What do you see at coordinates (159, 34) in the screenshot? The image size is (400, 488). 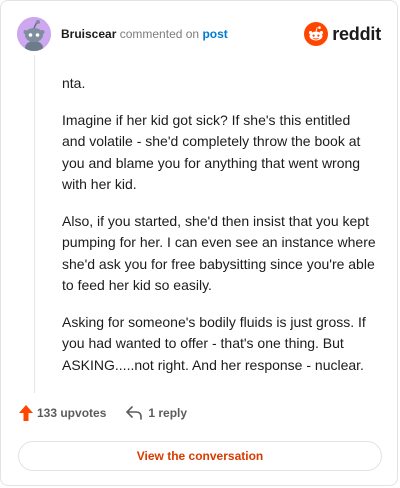 I see `comment-action-text: commented on` at bounding box center [159, 34].